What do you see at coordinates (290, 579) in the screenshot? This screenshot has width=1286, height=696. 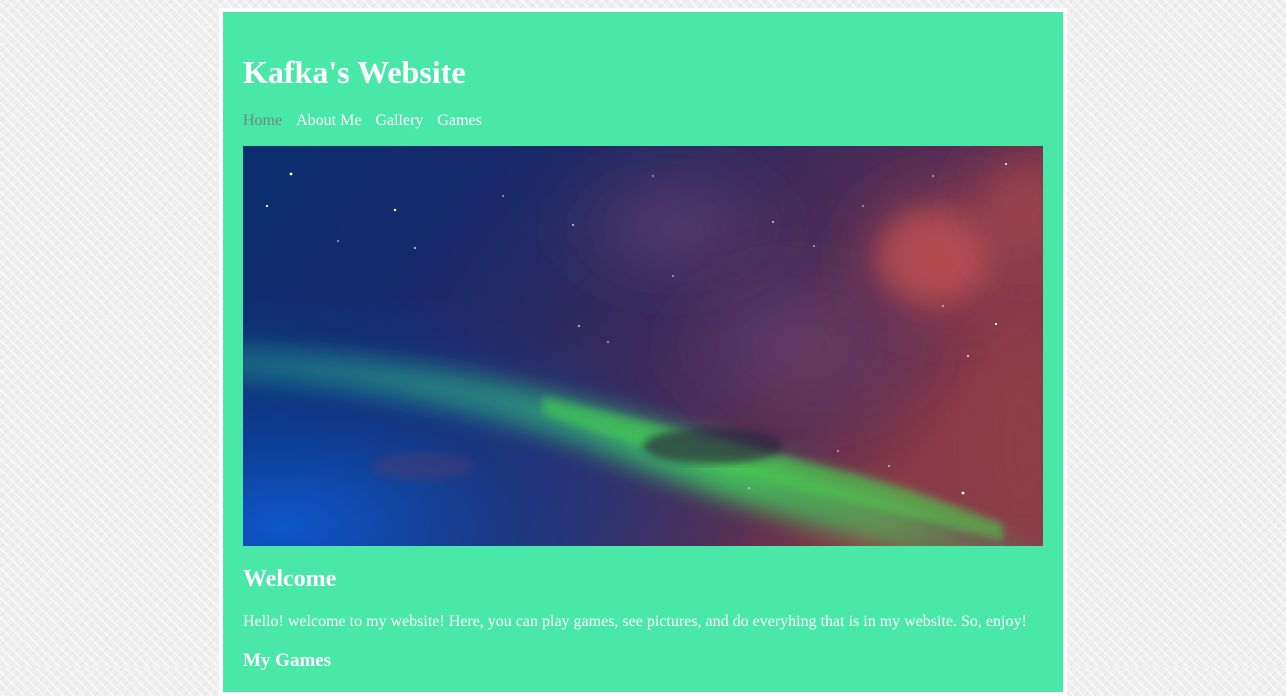 I see `welcome-heading: Welcome` at bounding box center [290, 579].